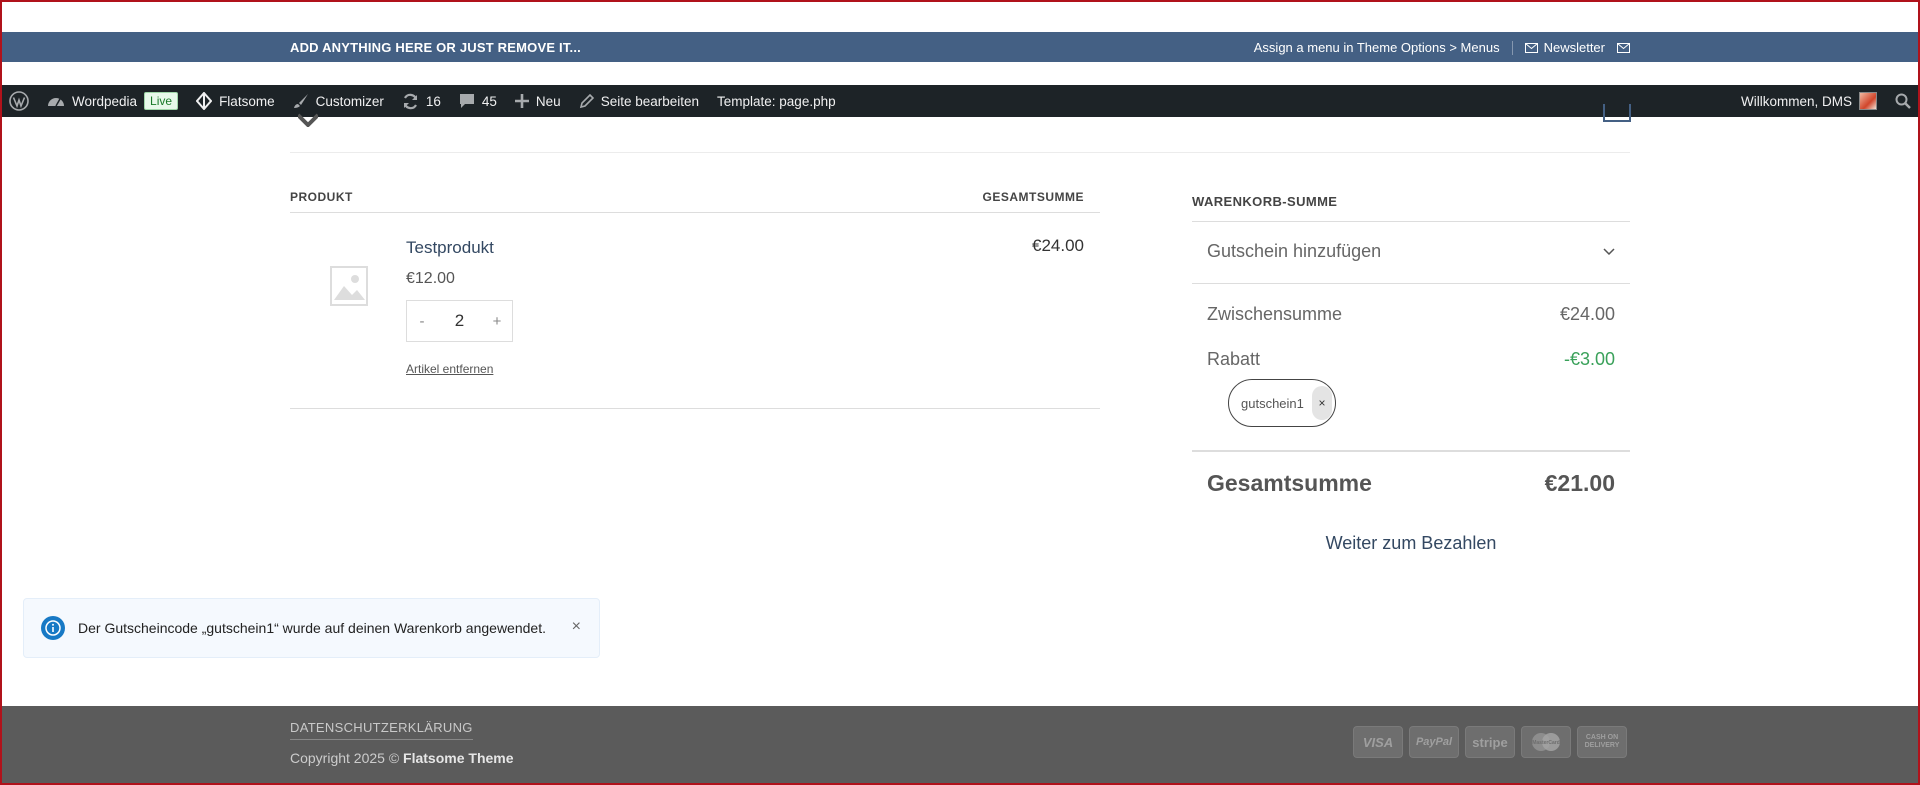 This screenshot has width=1920, height=785. I want to click on pencil-icon, so click(586, 100).